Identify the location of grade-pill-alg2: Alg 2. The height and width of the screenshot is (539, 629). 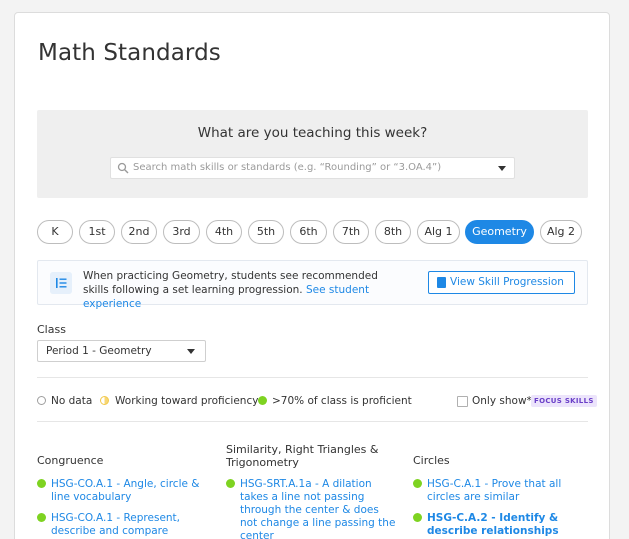
(561, 232).